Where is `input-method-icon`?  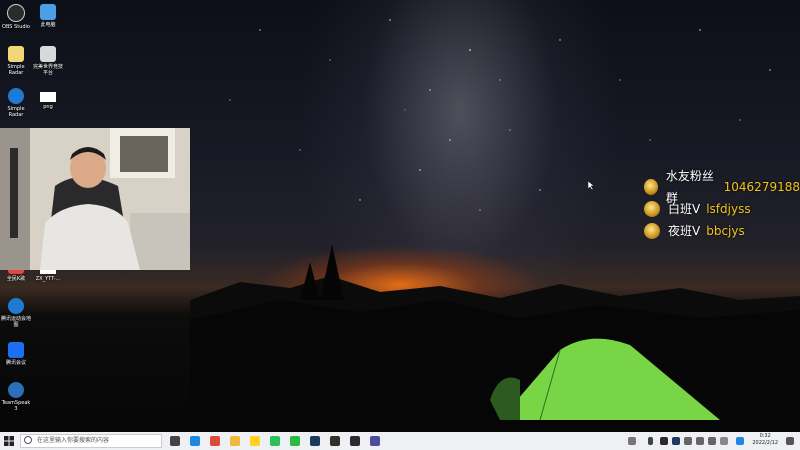 input-method-icon is located at coordinates (724, 441).